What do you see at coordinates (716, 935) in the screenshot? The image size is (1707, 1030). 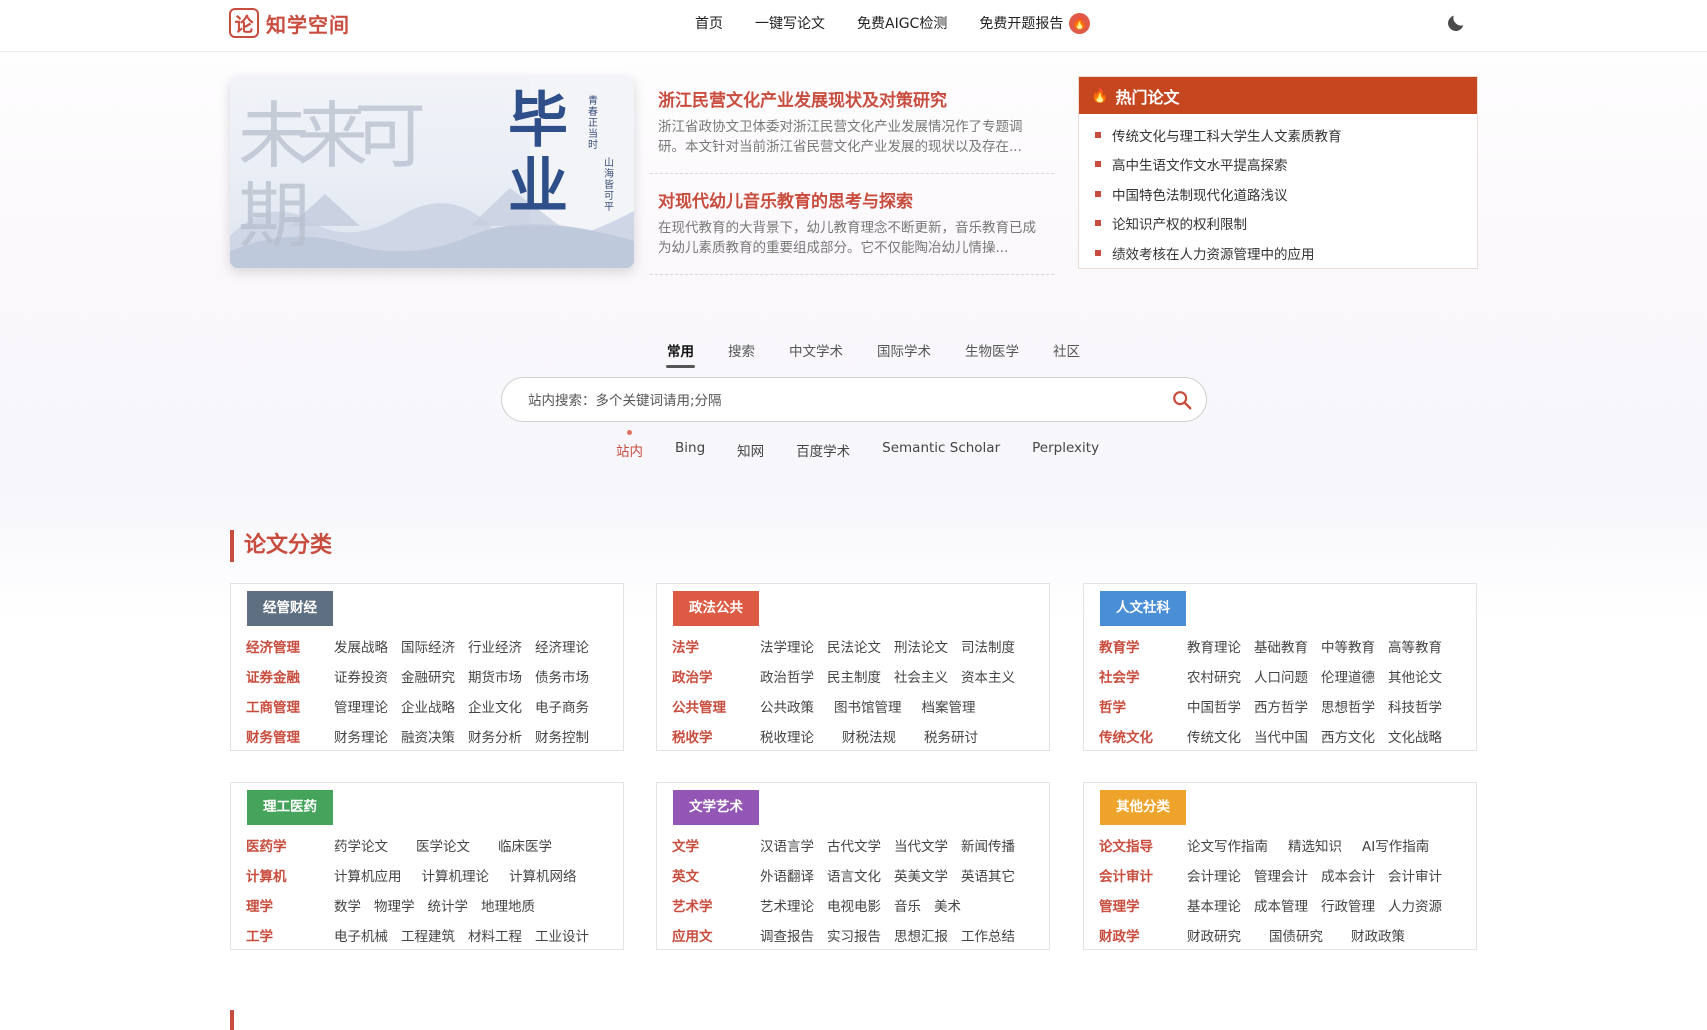 I see `category-main-link: 应用文` at bounding box center [716, 935].